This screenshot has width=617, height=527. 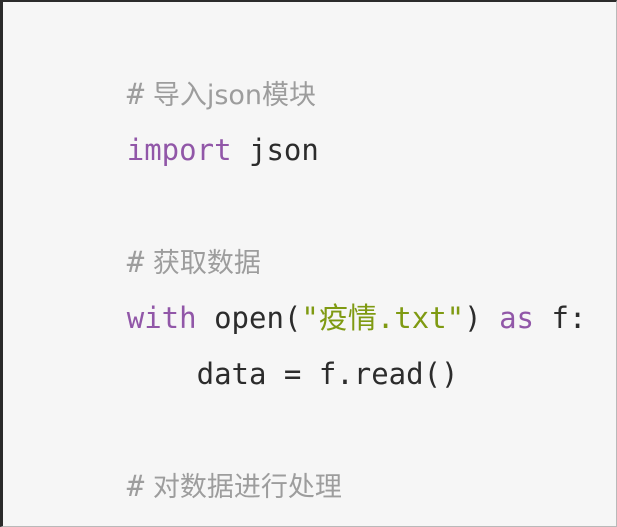 I want to click on plain-token: f:, so click(x=560, y=318).